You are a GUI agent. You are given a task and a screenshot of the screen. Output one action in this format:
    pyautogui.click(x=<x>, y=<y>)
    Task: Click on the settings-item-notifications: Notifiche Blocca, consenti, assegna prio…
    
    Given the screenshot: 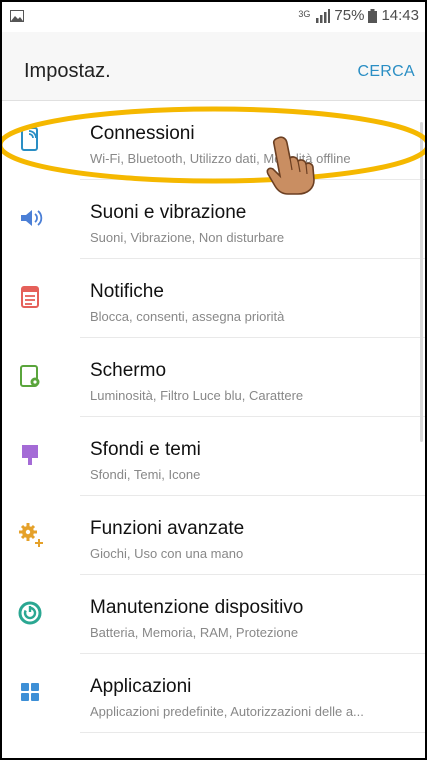 What is the action you would take?
    pyautogui.click(x=223, y=298)
    